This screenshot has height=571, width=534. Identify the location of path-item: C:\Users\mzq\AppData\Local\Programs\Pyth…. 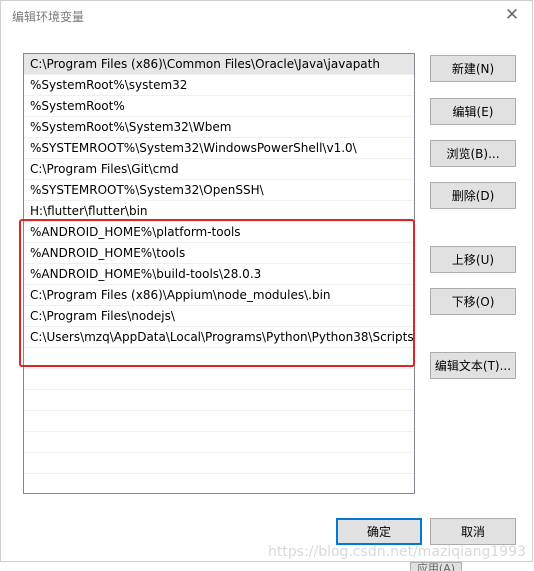
(219, 337).